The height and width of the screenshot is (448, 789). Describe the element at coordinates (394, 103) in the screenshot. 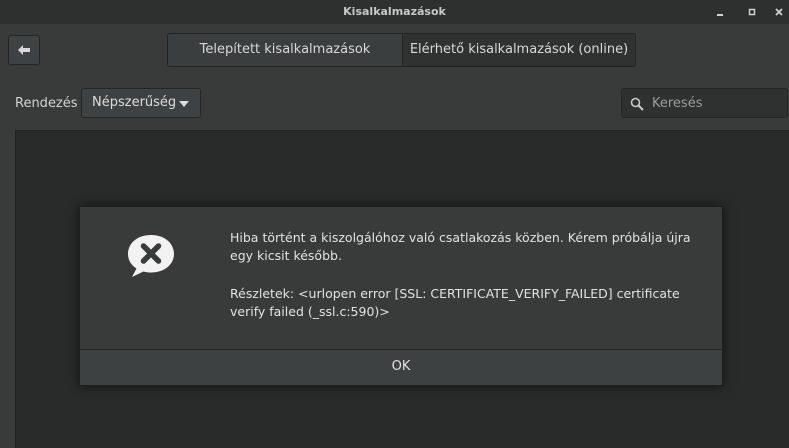

I see `toolbar: Rendezés Népszerűség` at that location.